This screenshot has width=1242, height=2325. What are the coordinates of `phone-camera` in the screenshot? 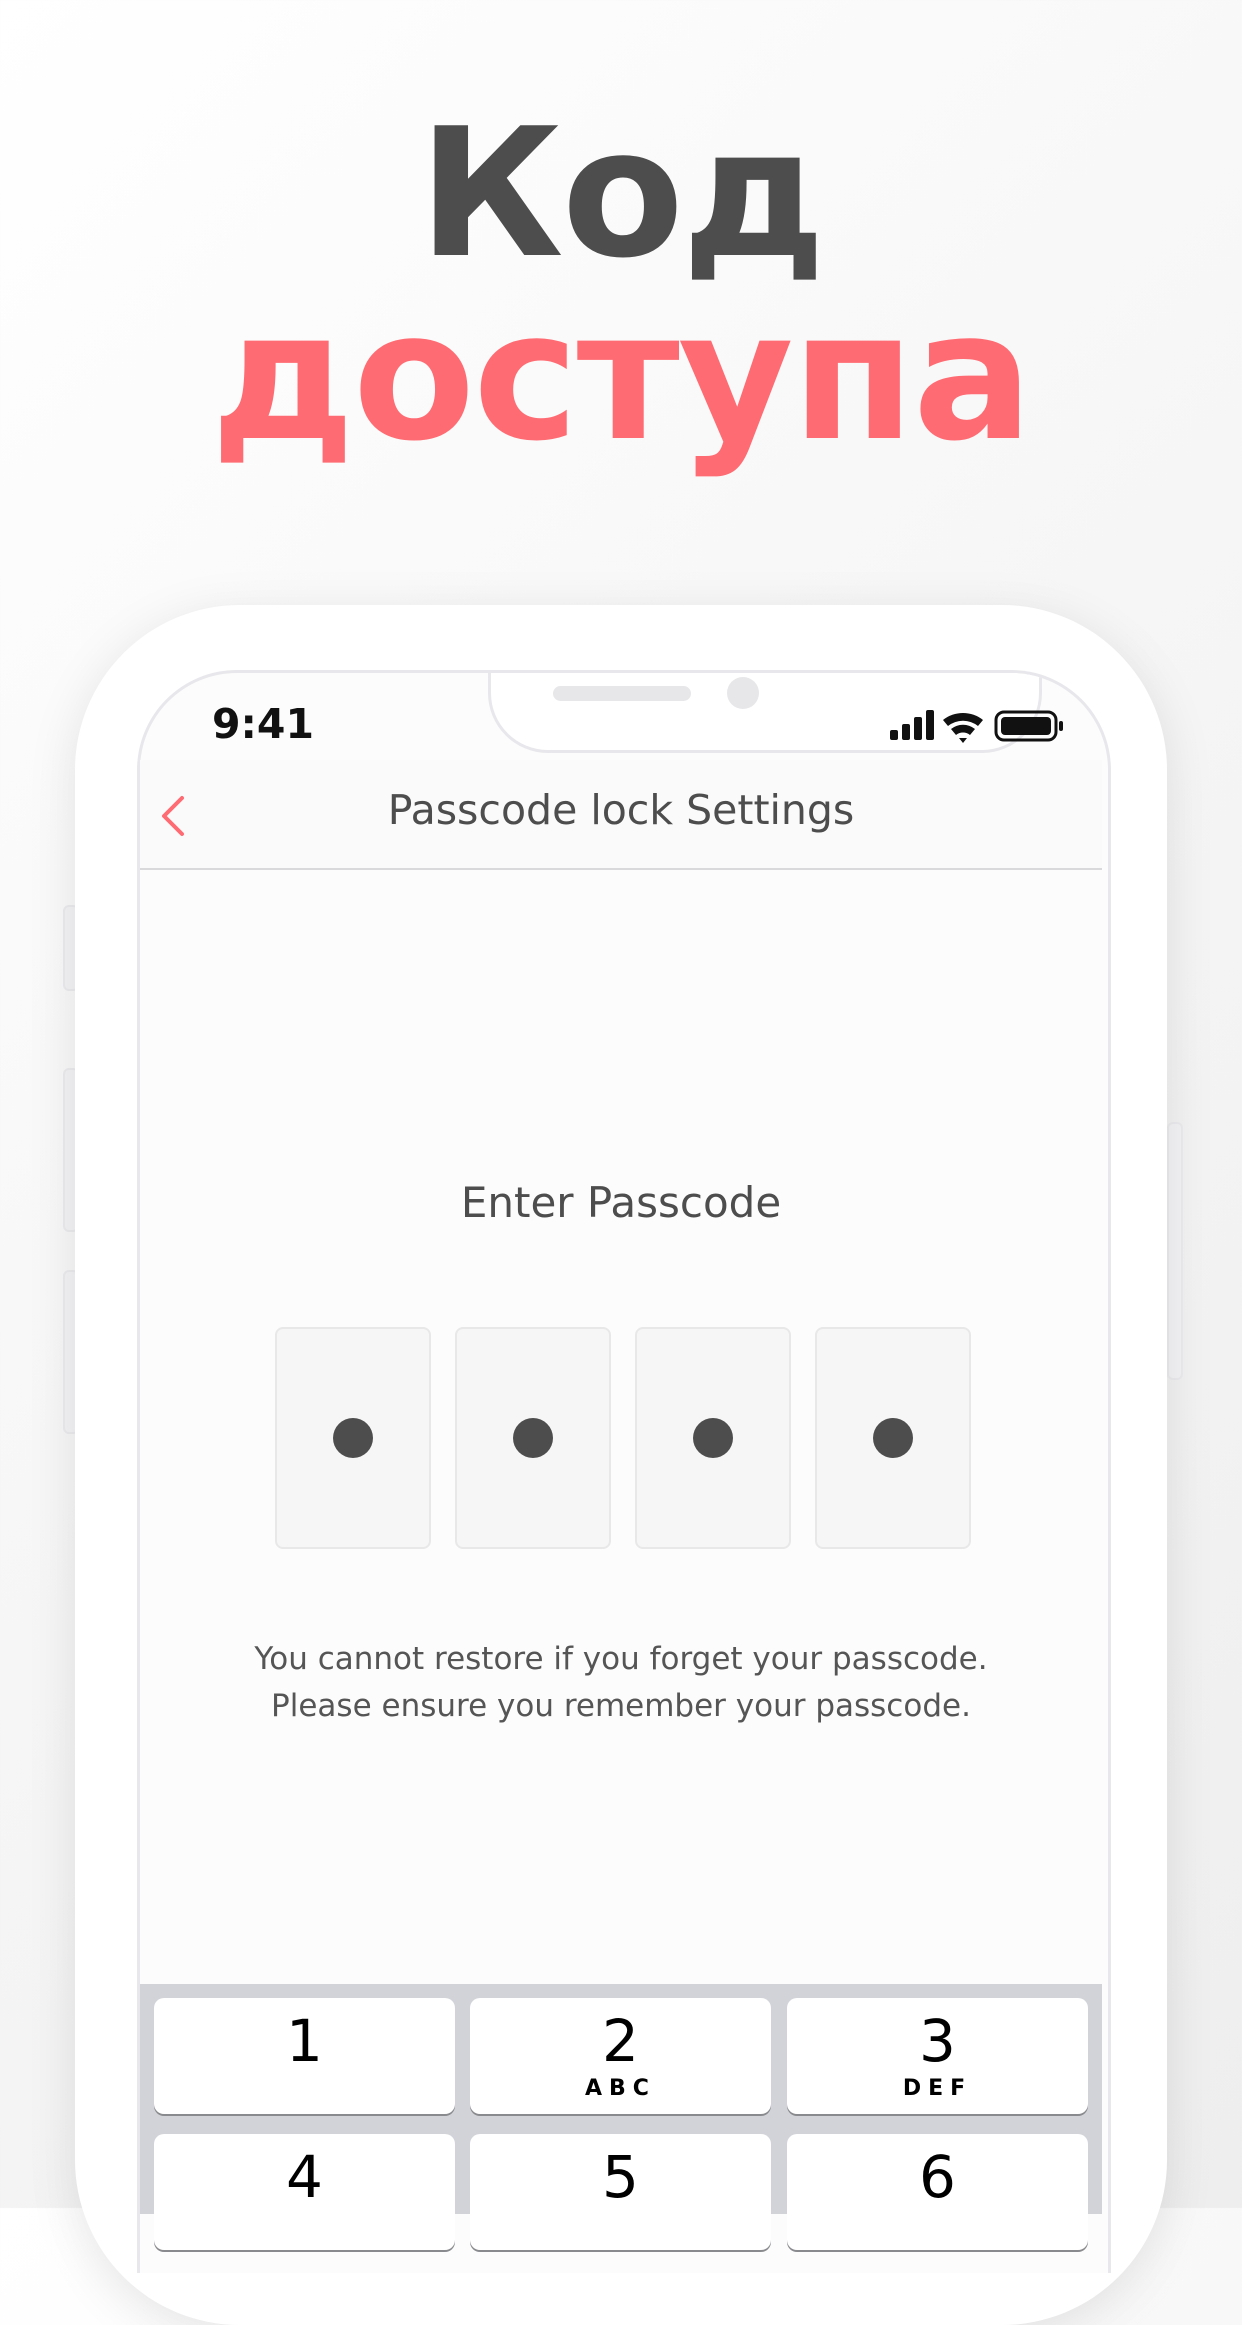 It's located at (743, 693).